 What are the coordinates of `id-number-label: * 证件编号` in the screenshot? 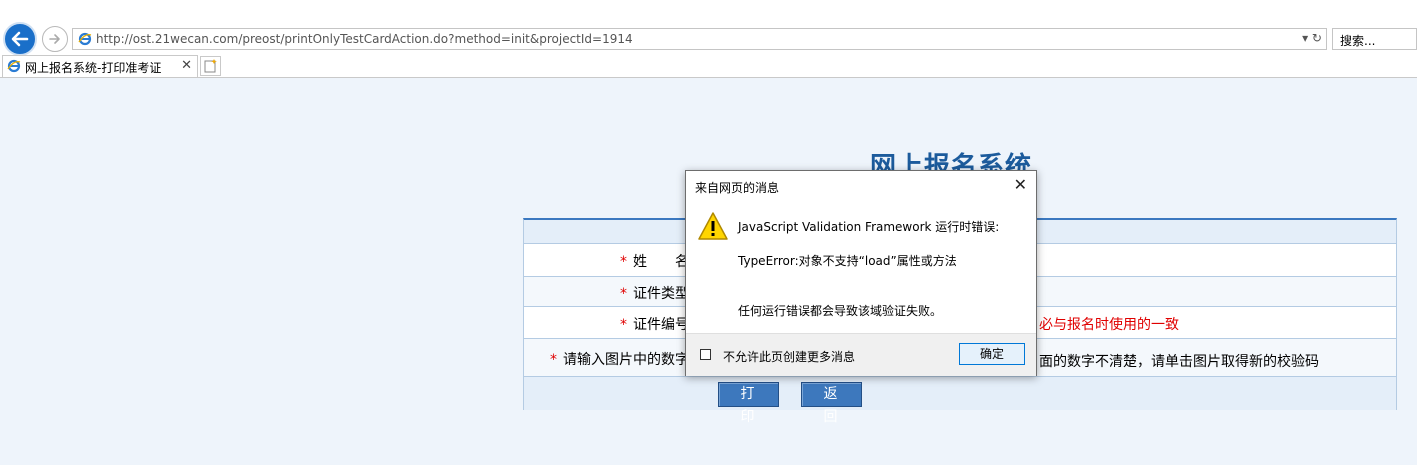 It's located at (654, 324).